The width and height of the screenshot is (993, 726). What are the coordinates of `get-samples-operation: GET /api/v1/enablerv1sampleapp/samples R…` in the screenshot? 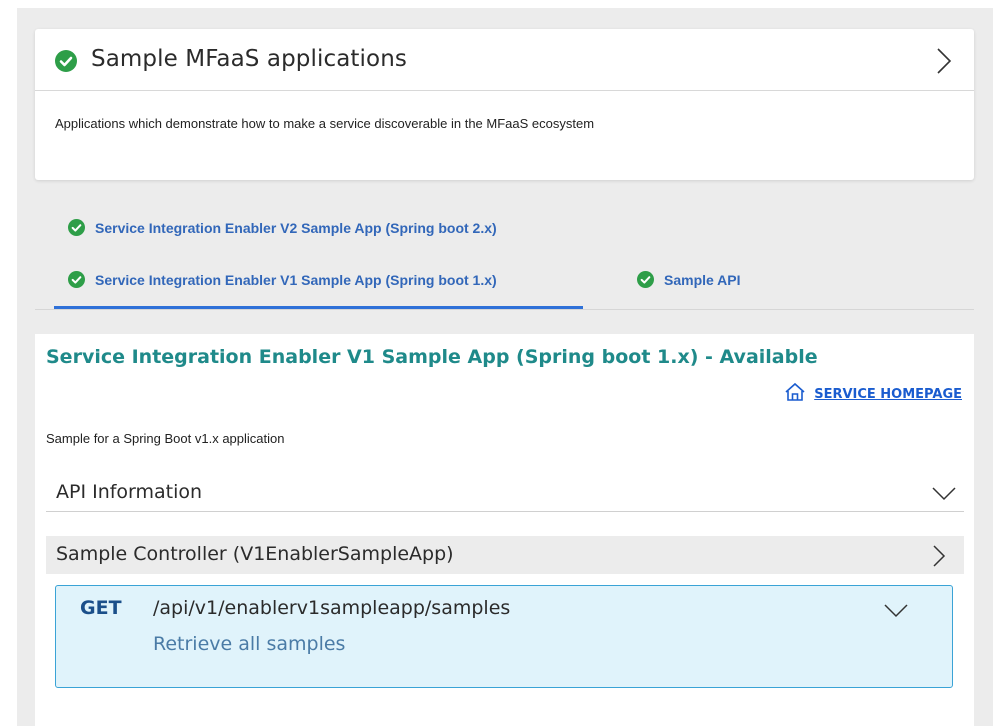 It's located at (504, 636).